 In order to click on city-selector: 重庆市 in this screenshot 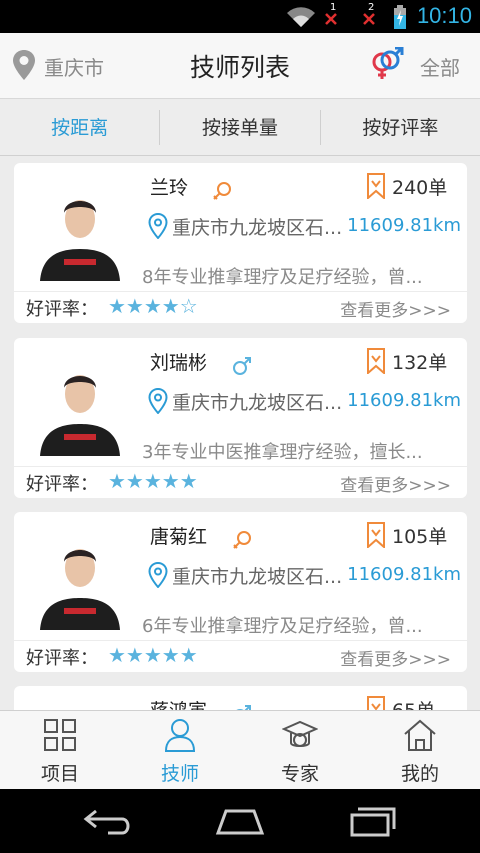, I will do `click(74, 66)`.